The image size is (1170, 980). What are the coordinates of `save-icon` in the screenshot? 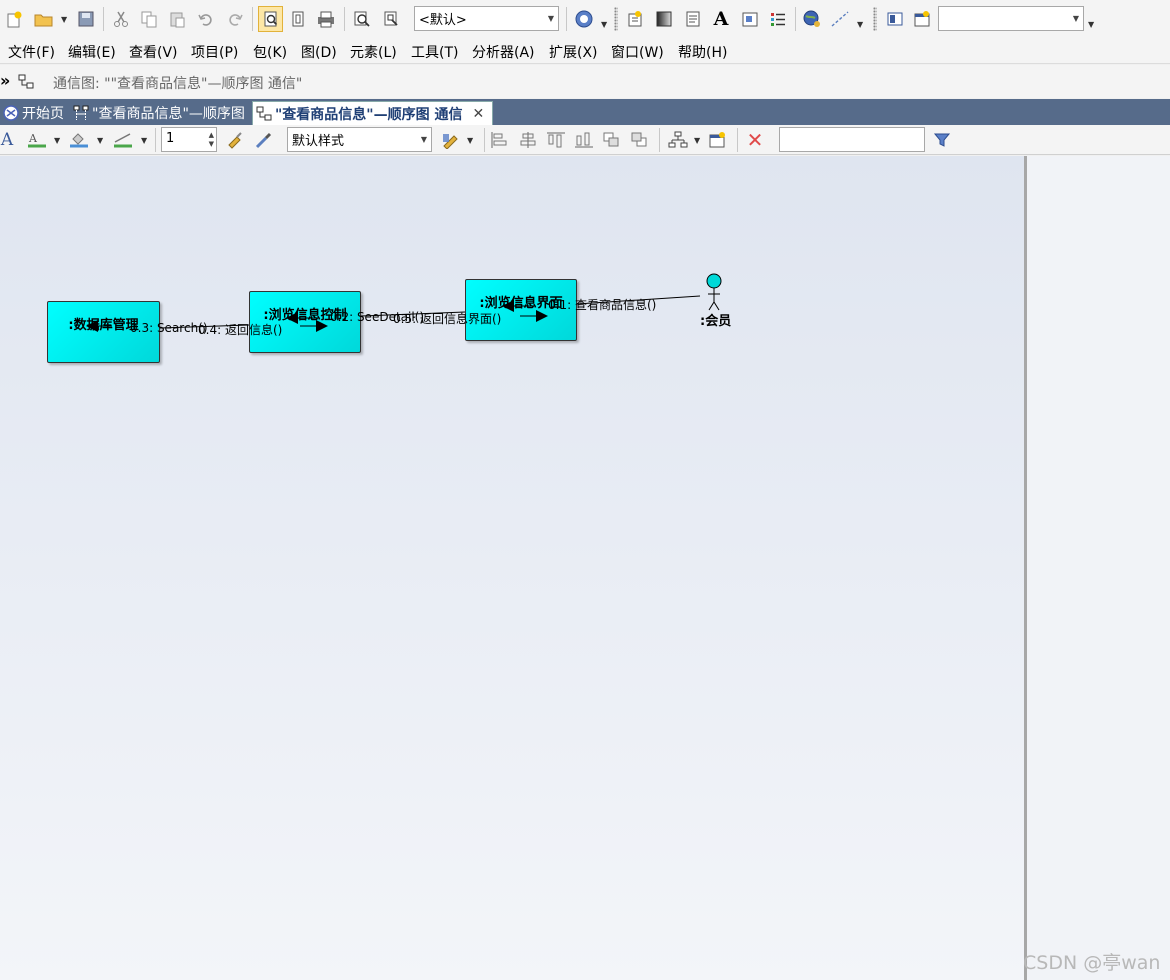 It's located at (86, 19).